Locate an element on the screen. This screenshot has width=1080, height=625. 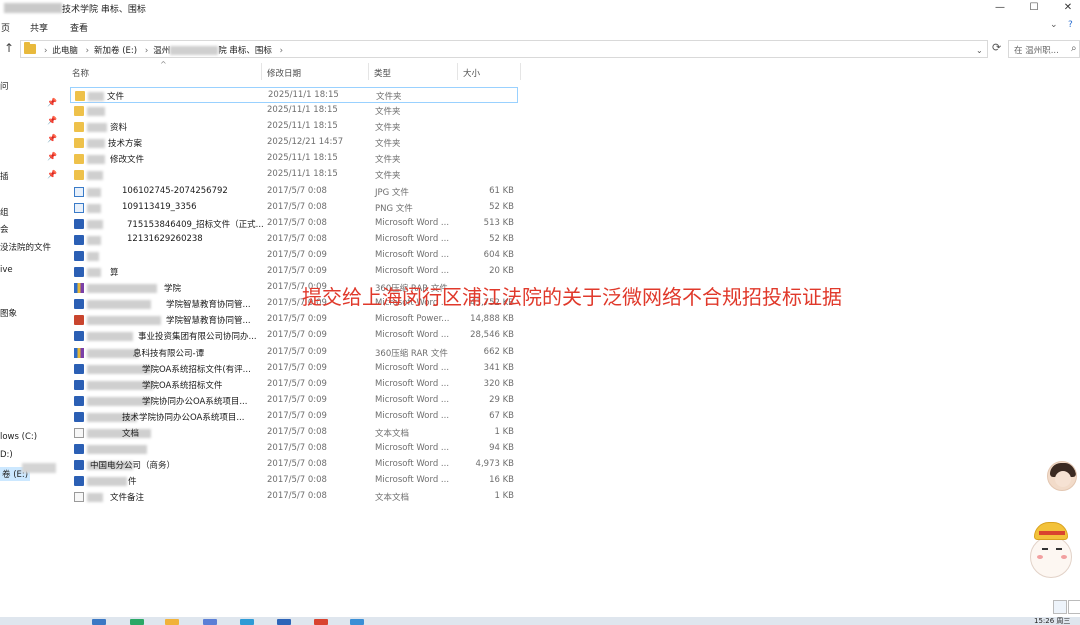
text-file-icon is located at coordinates (79, 497).